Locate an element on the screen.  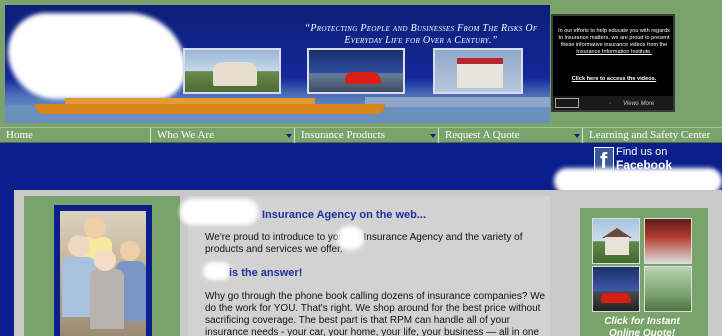
banner-photo-storefront is located at coordinates (478, 71).